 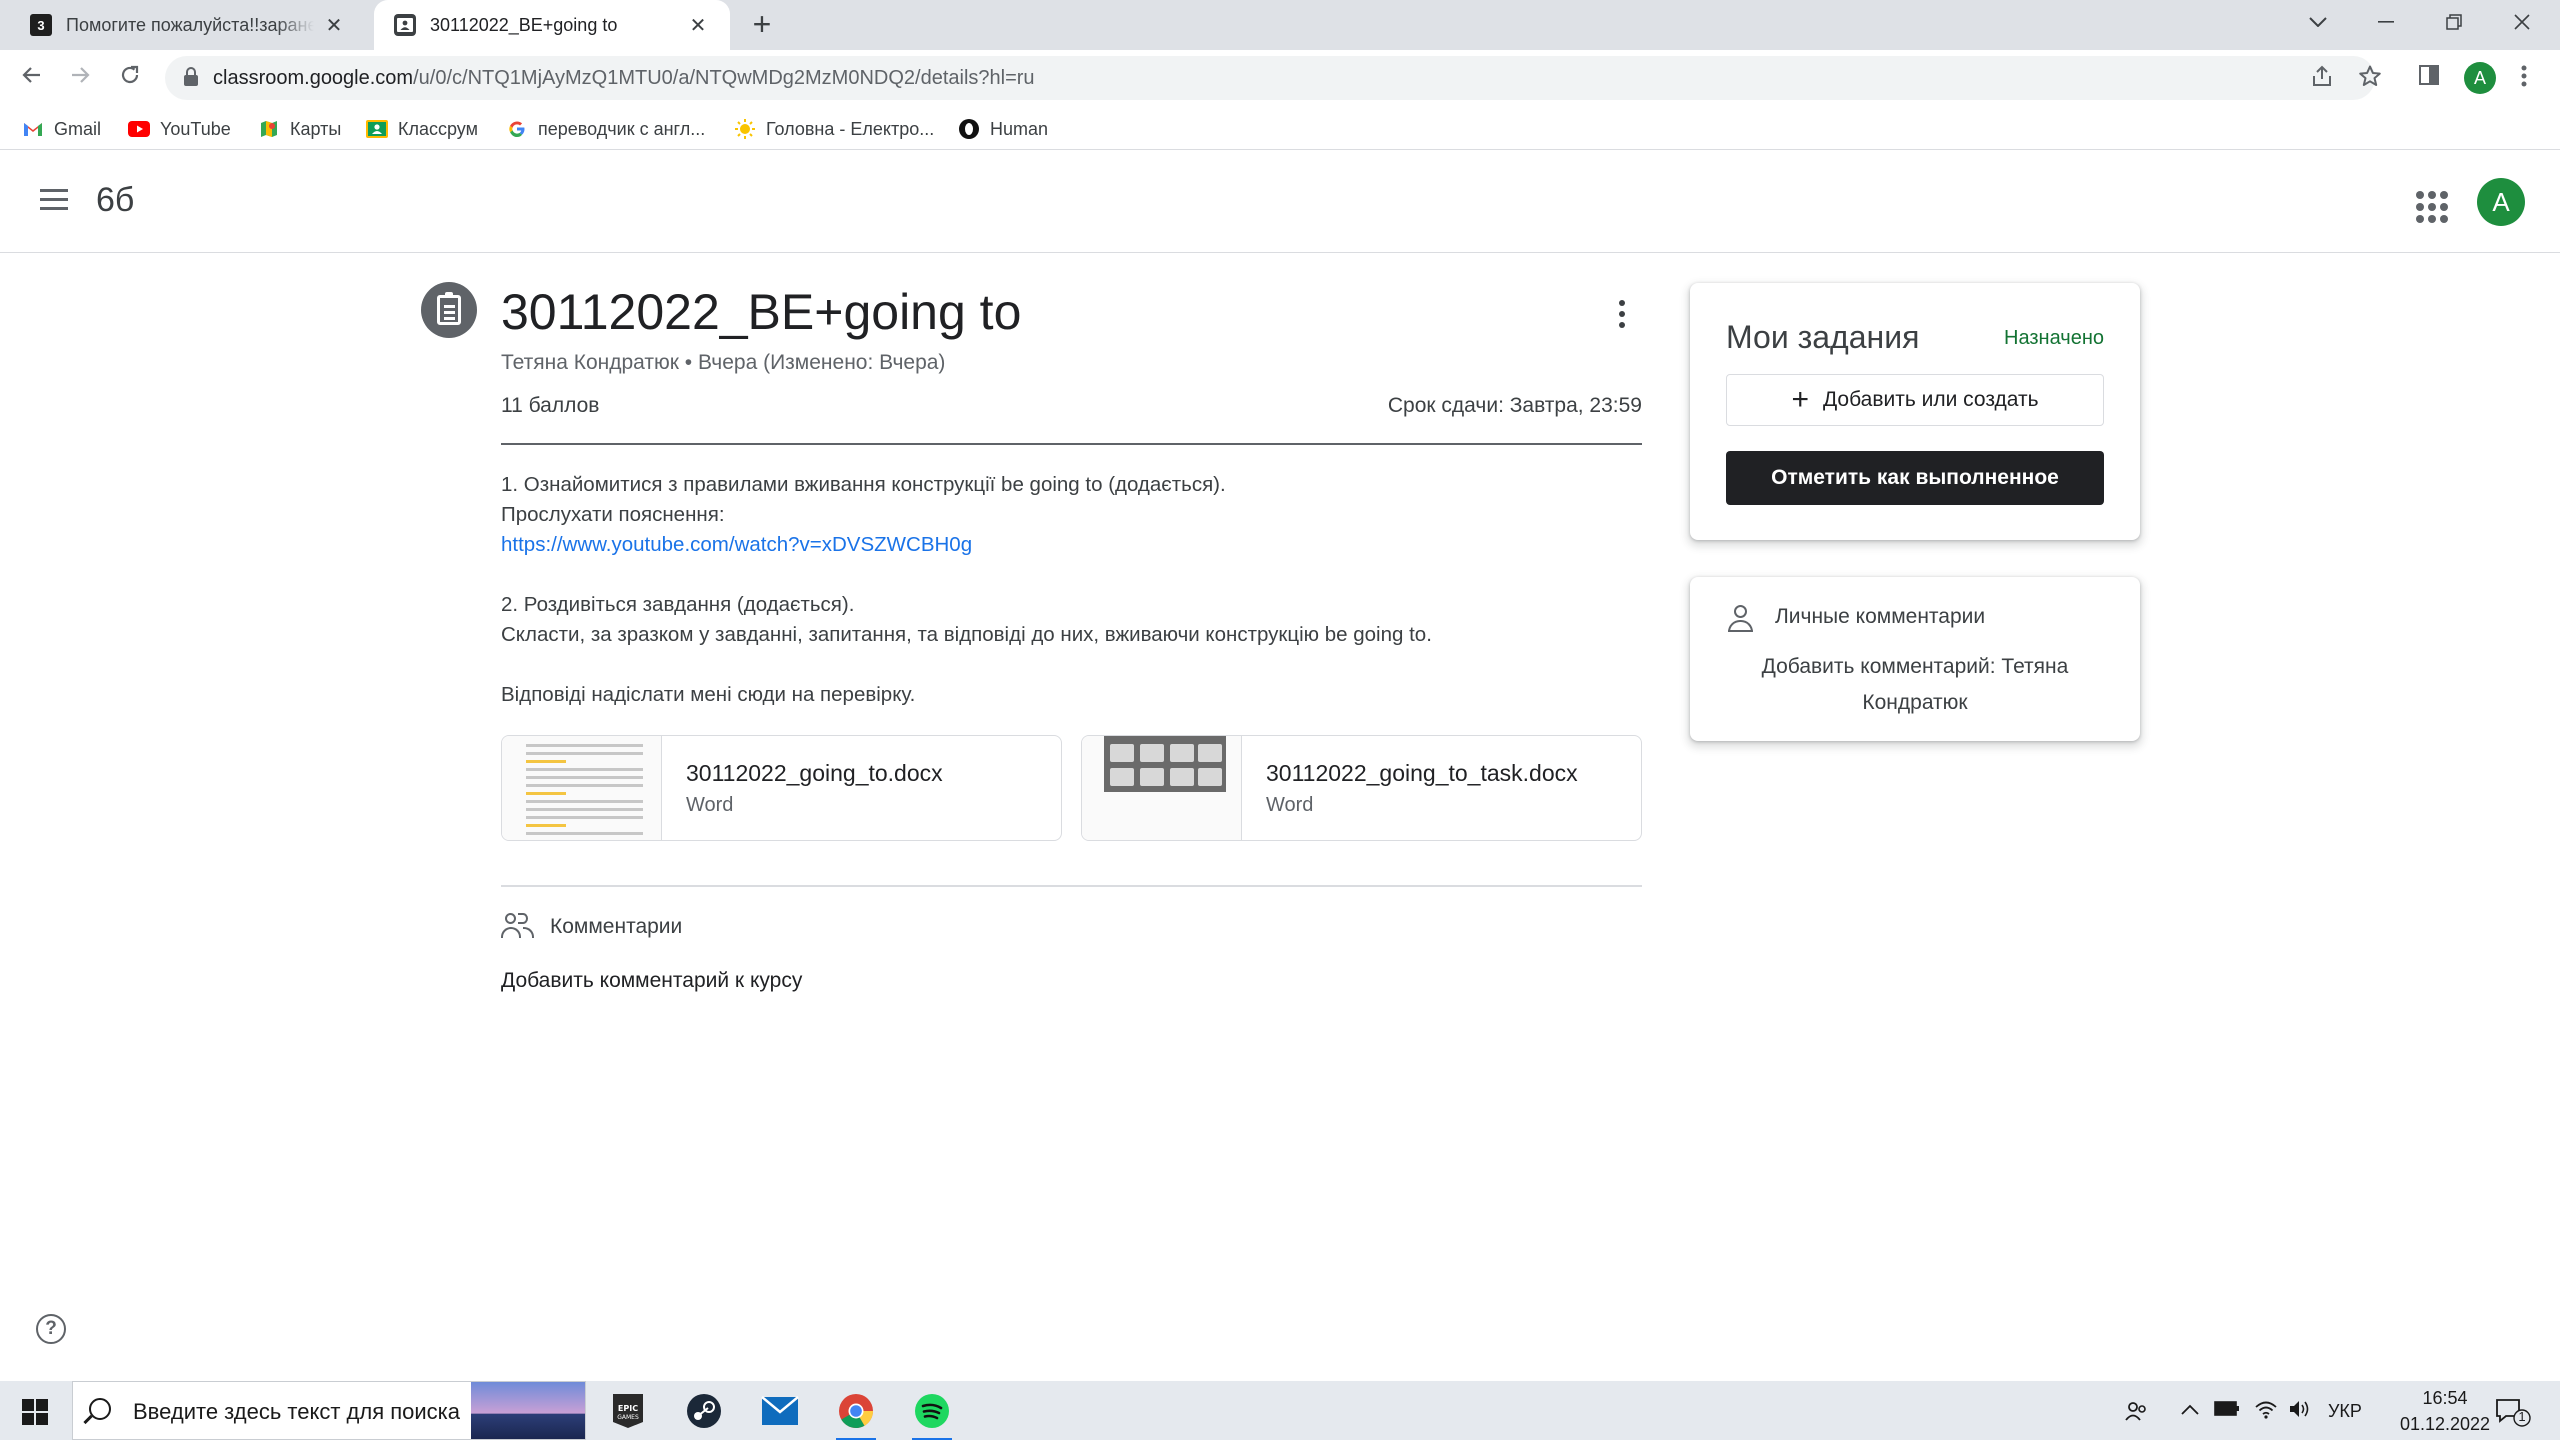 What do you see at coordinates (2522, 22) in the screenshot?
I see `close-window-icon` at bounding box center [2522, 22].